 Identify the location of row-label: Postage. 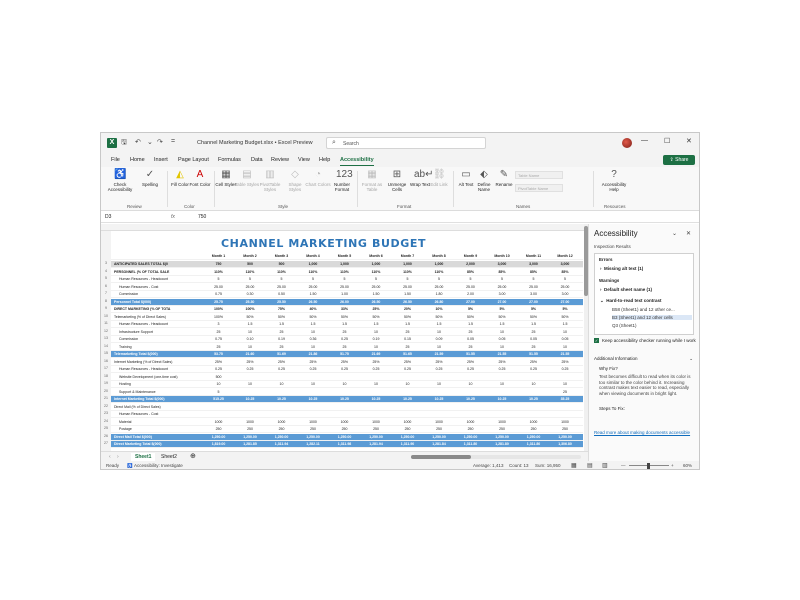
(158, 429).